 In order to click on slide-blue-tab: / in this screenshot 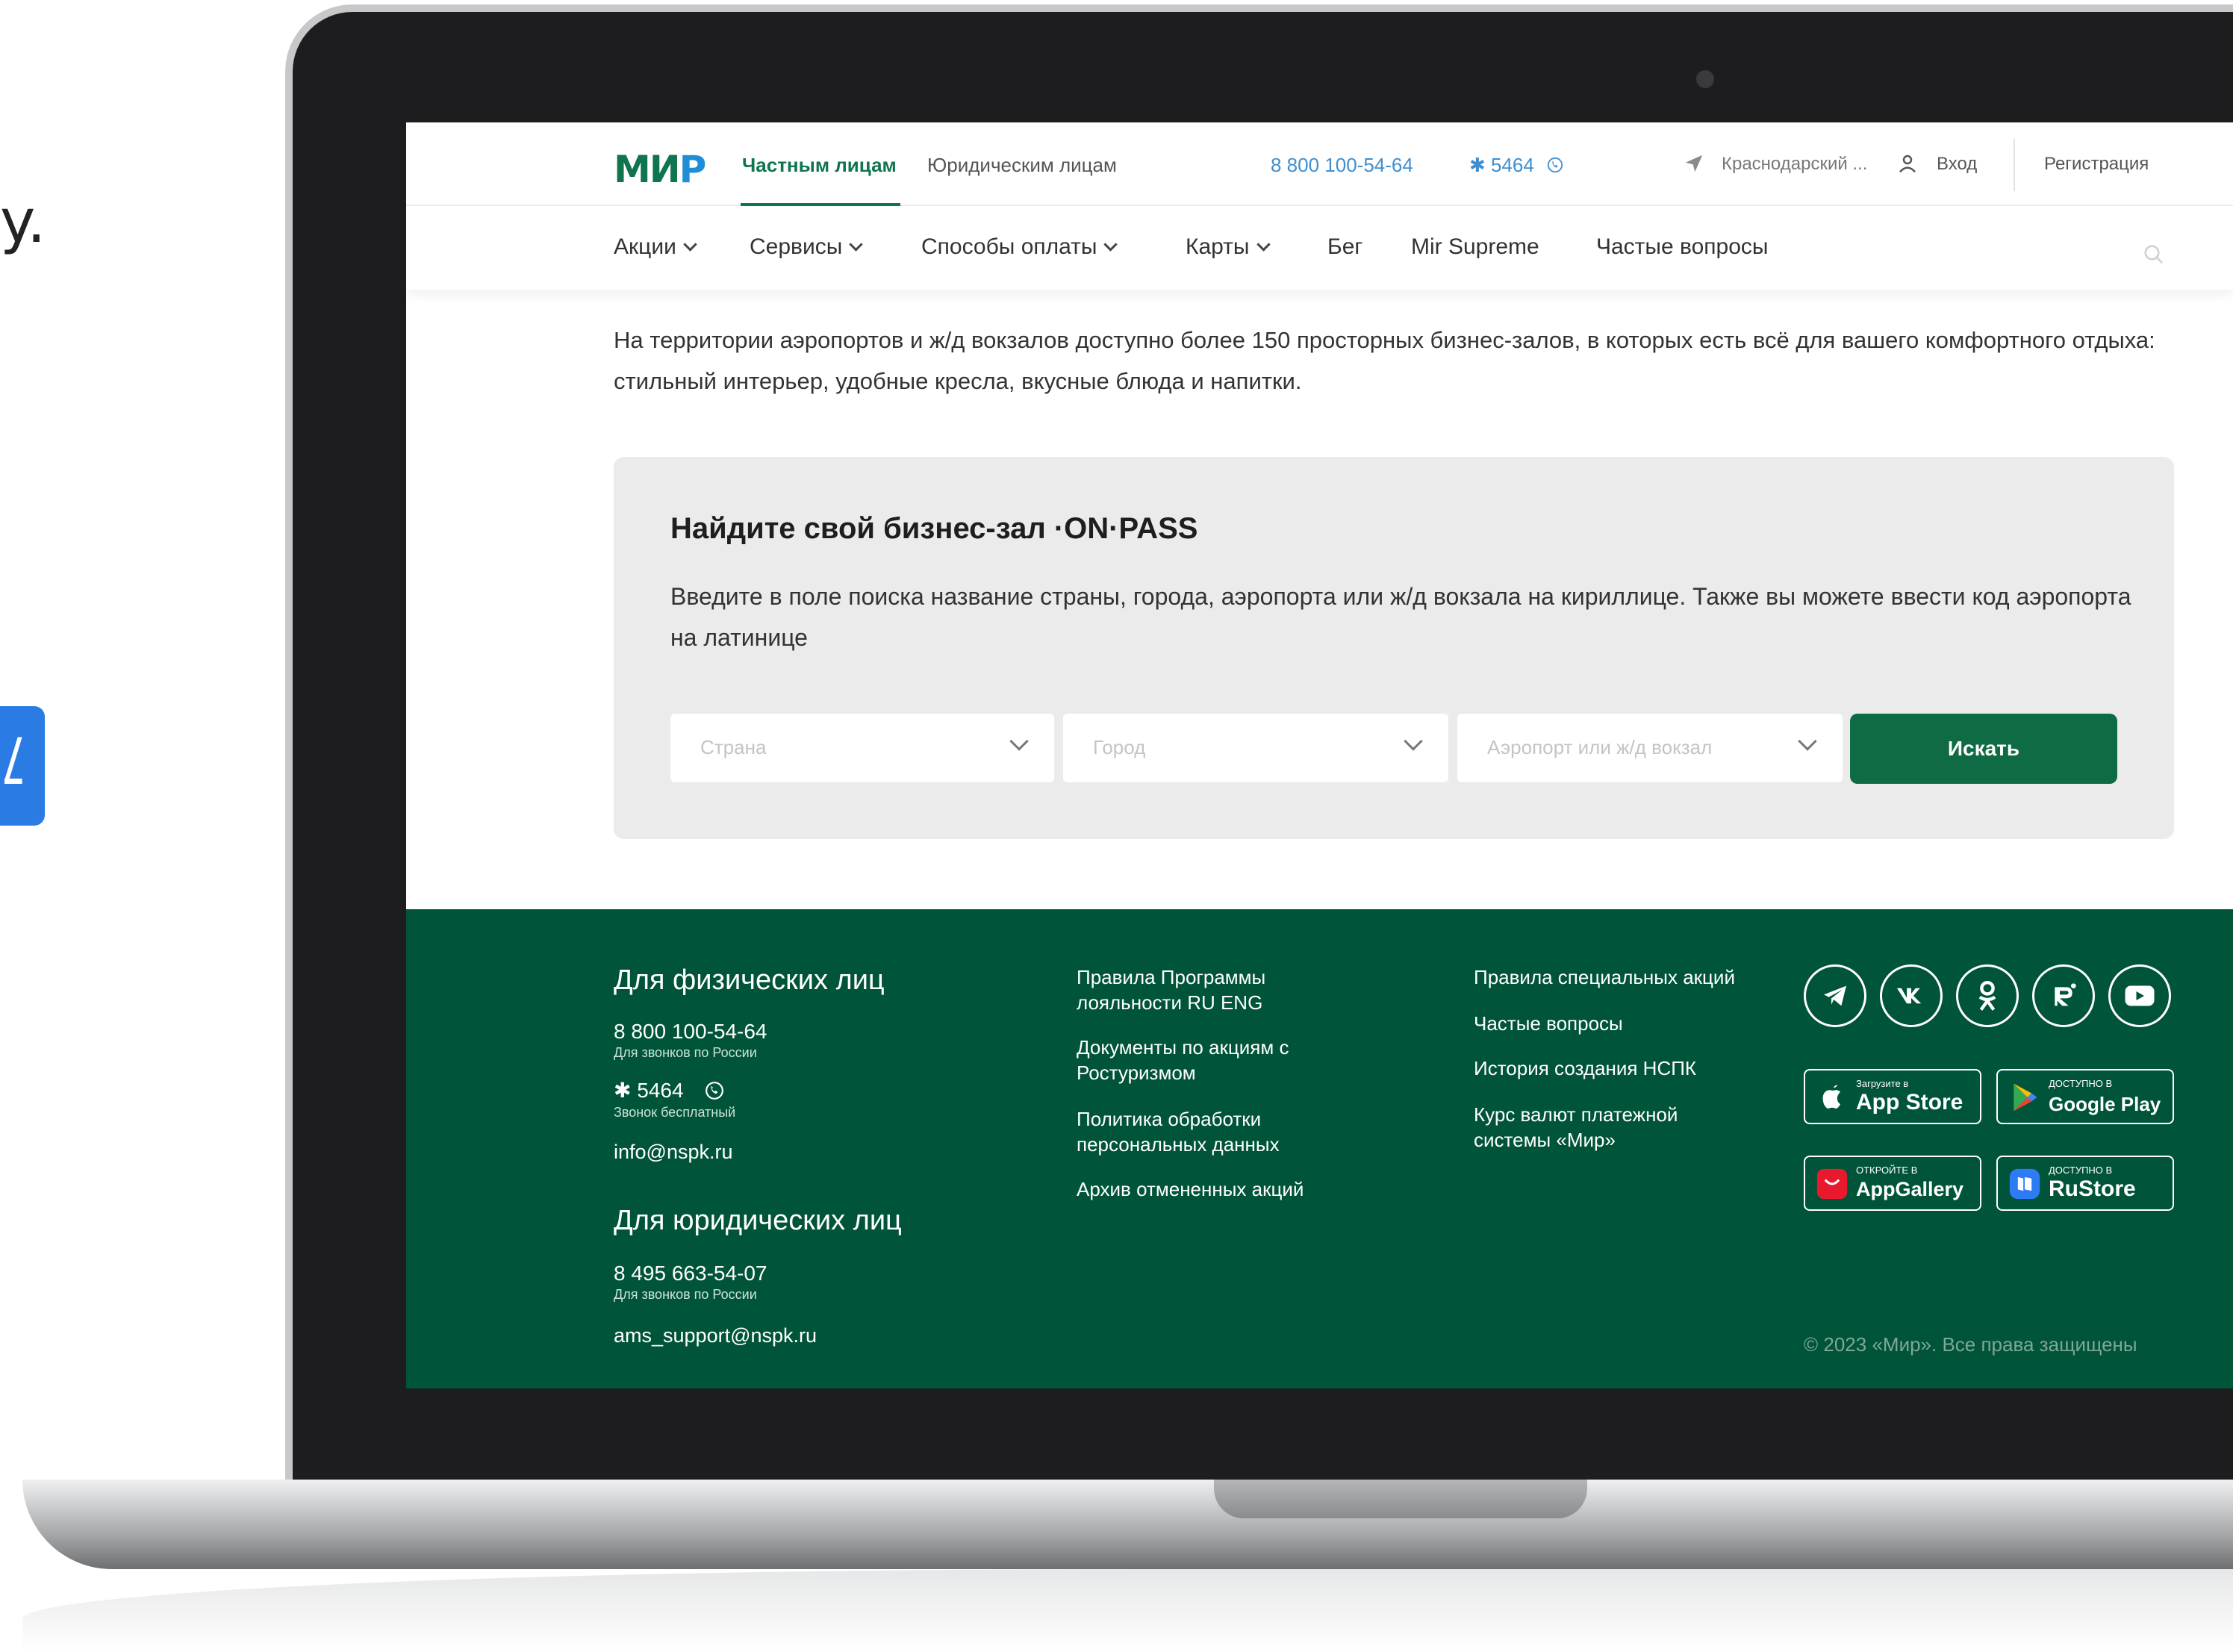, I will do `click(23, 766)`.